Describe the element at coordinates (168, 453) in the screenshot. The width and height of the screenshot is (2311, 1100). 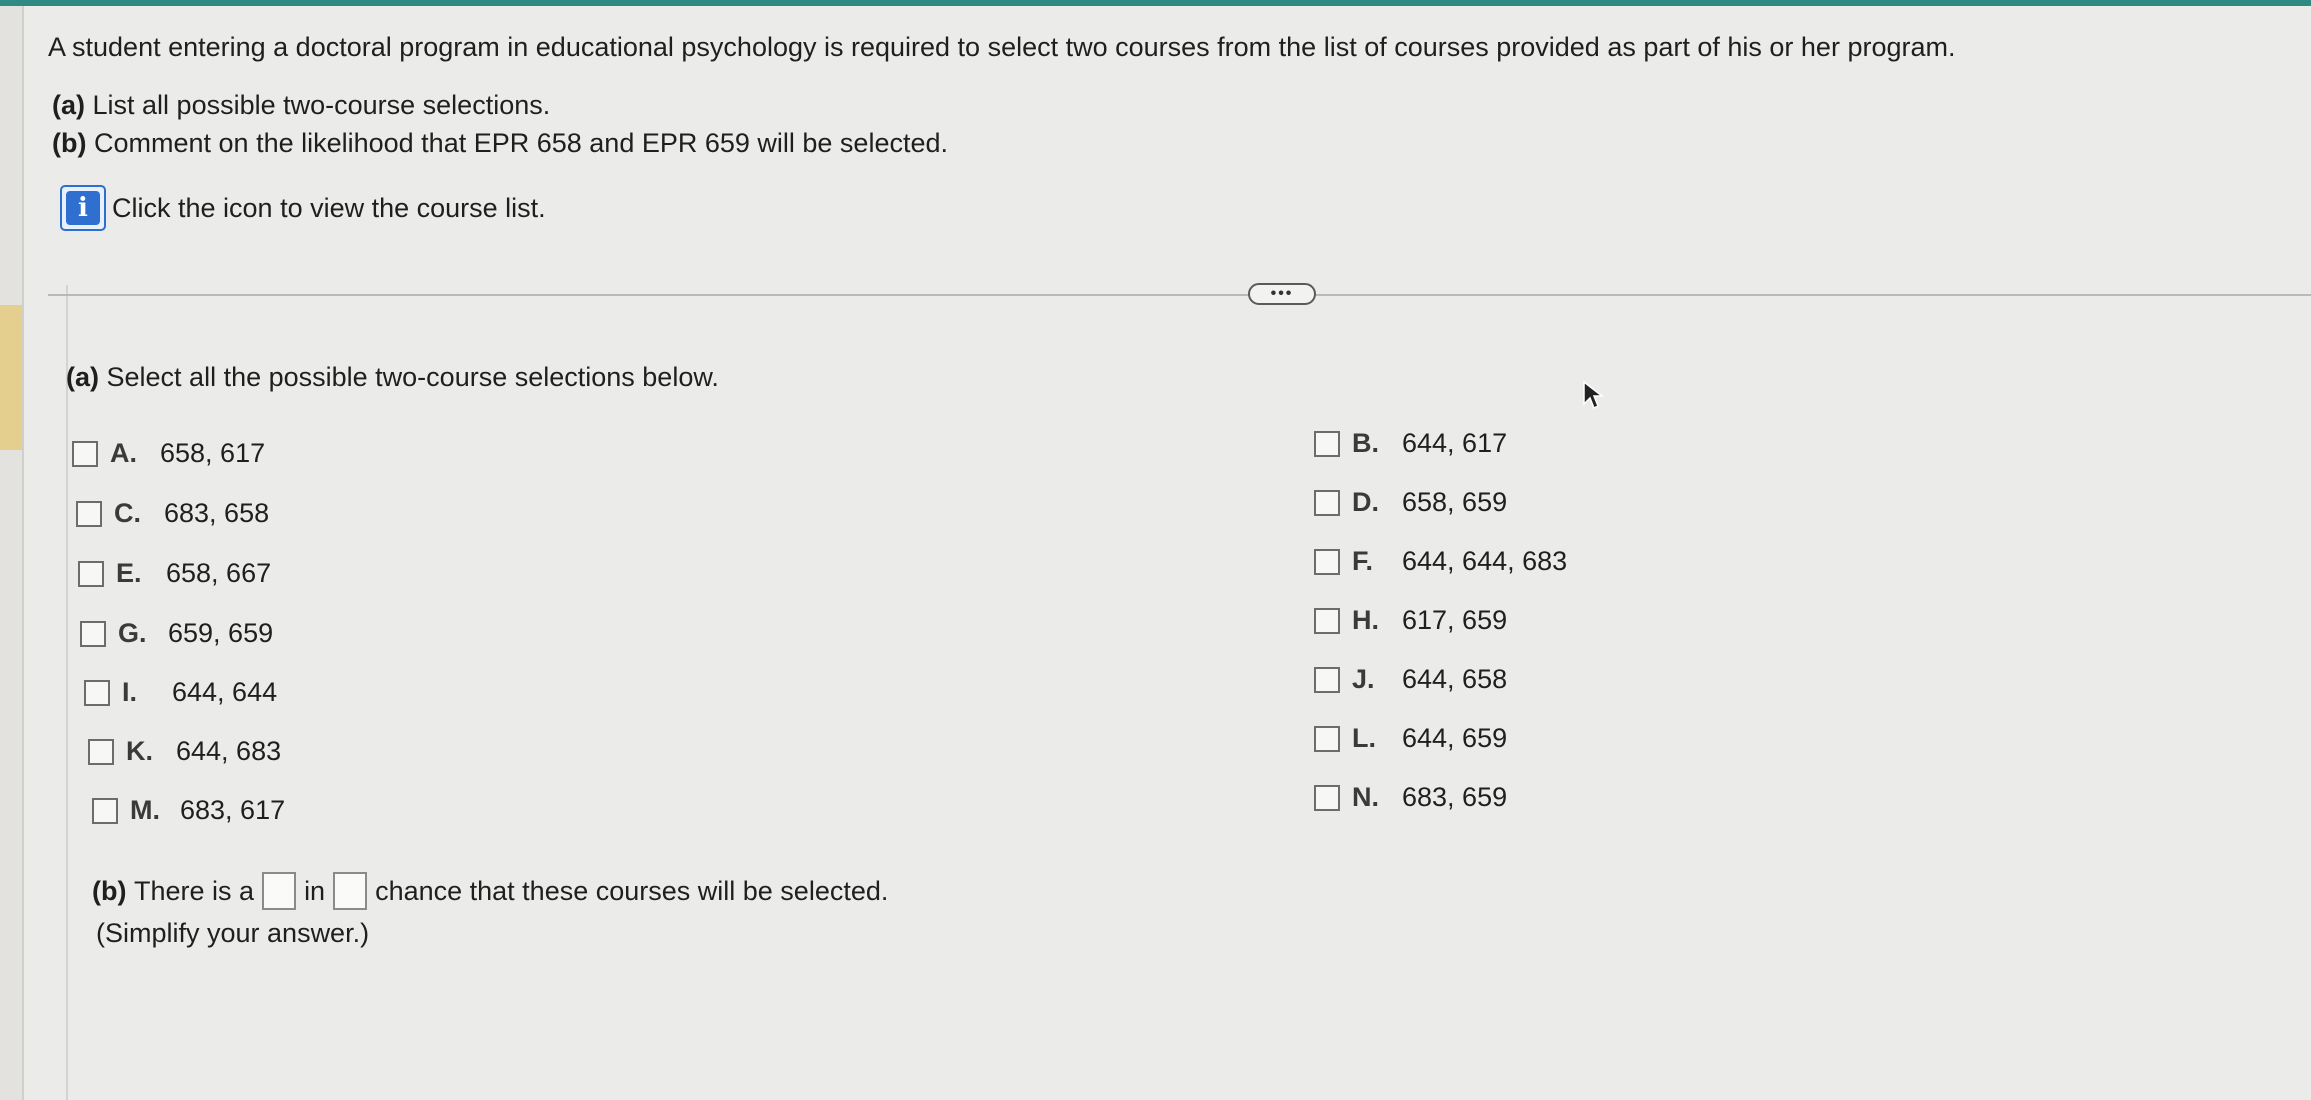
I see `option-a: A. 658, 617` at that location.